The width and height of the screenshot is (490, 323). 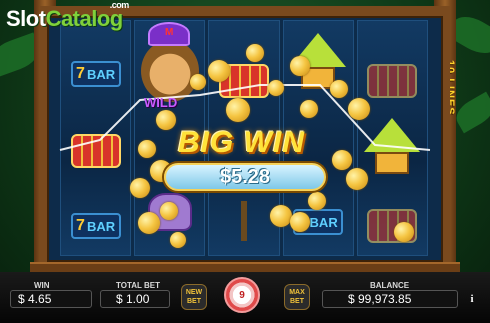 I want to click on wild-hat-icon: M, so click(x=169, y=34).